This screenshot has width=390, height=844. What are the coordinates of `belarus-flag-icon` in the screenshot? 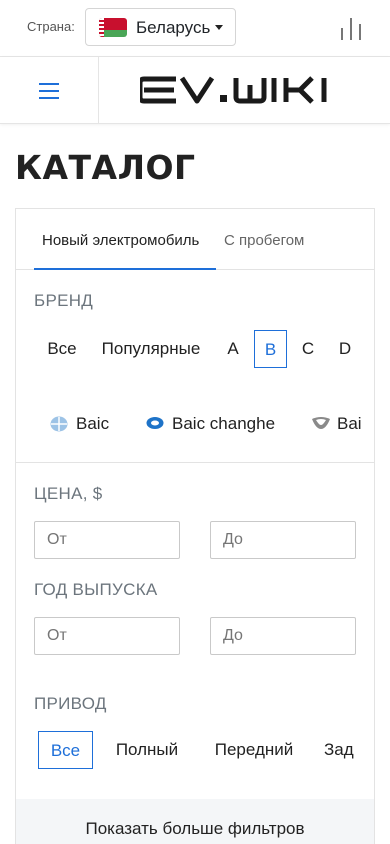 It's located at (113, 27).